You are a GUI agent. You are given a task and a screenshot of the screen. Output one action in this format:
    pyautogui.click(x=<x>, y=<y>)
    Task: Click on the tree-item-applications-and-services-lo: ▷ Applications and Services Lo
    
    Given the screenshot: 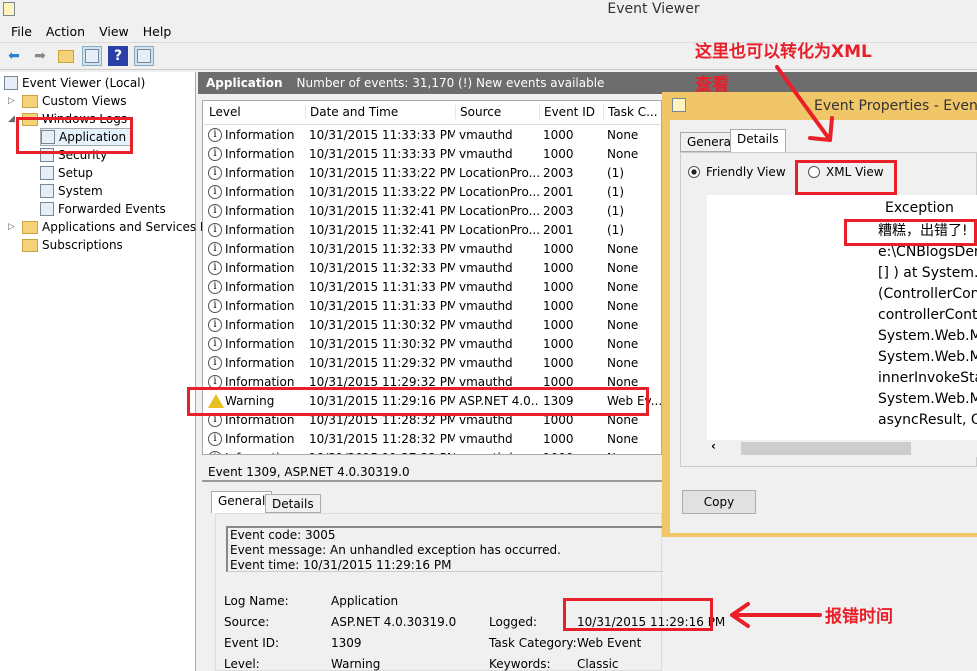 What is the action you would take?
    pyautogui.click(x=111, y=227)
    